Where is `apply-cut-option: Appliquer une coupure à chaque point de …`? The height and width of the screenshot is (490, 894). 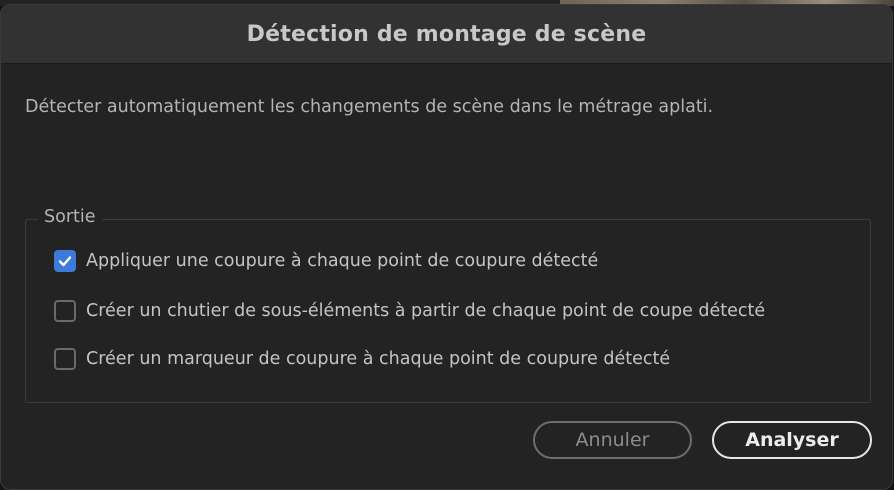
apply-cut-option: Appliquer une coupure à chaque point de … is located at coordinates (326, 261).